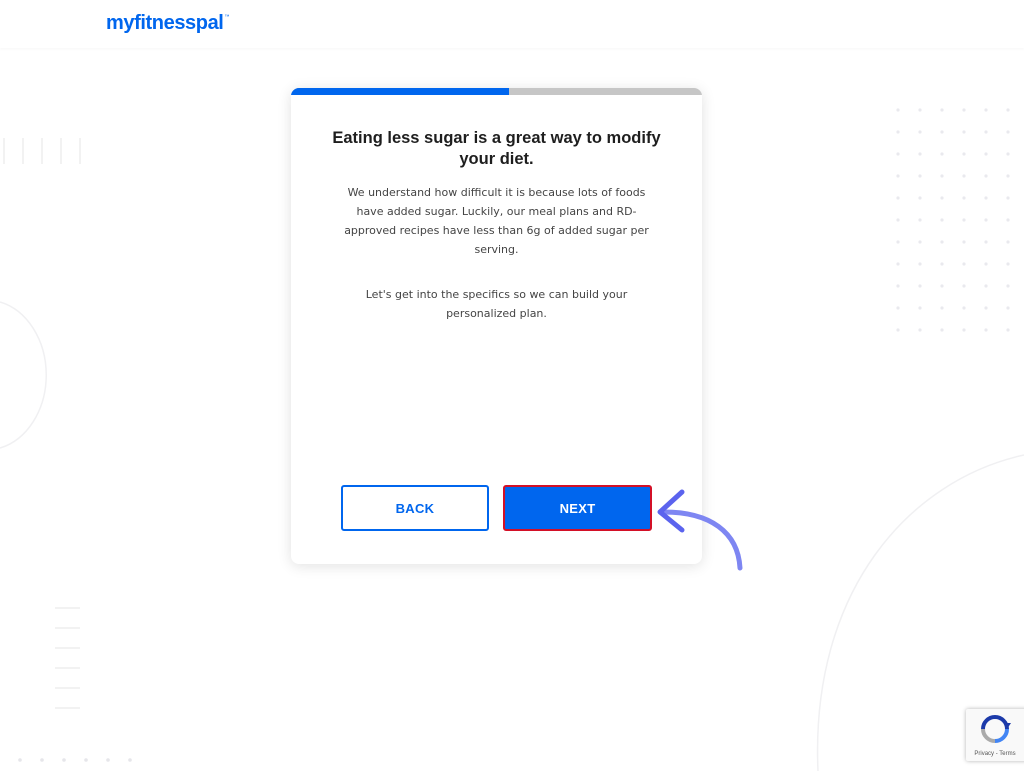 The width and height of the screenshot is (1024, 771). I want to click on logo-trademark: ™, so click(227, 17).